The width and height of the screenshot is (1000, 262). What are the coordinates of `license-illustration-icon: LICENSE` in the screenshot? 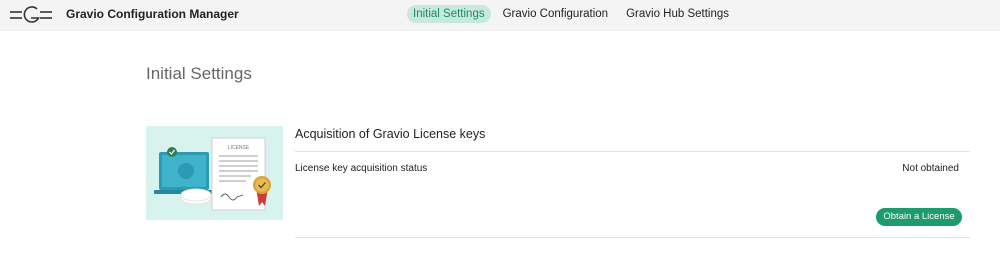 It's located at (212, 174).